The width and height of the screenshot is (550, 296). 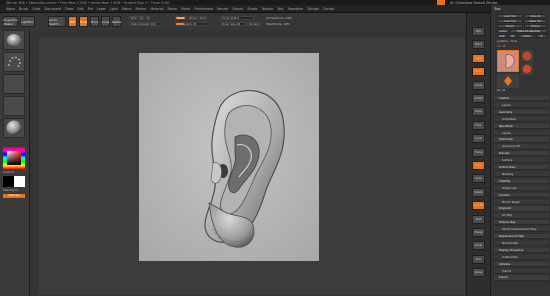 What do you see at coordinates (521, 119) in the screenshot?
I see `tray-menu-arraymesh: ArrayMesh` at bounding box center [521, 119].